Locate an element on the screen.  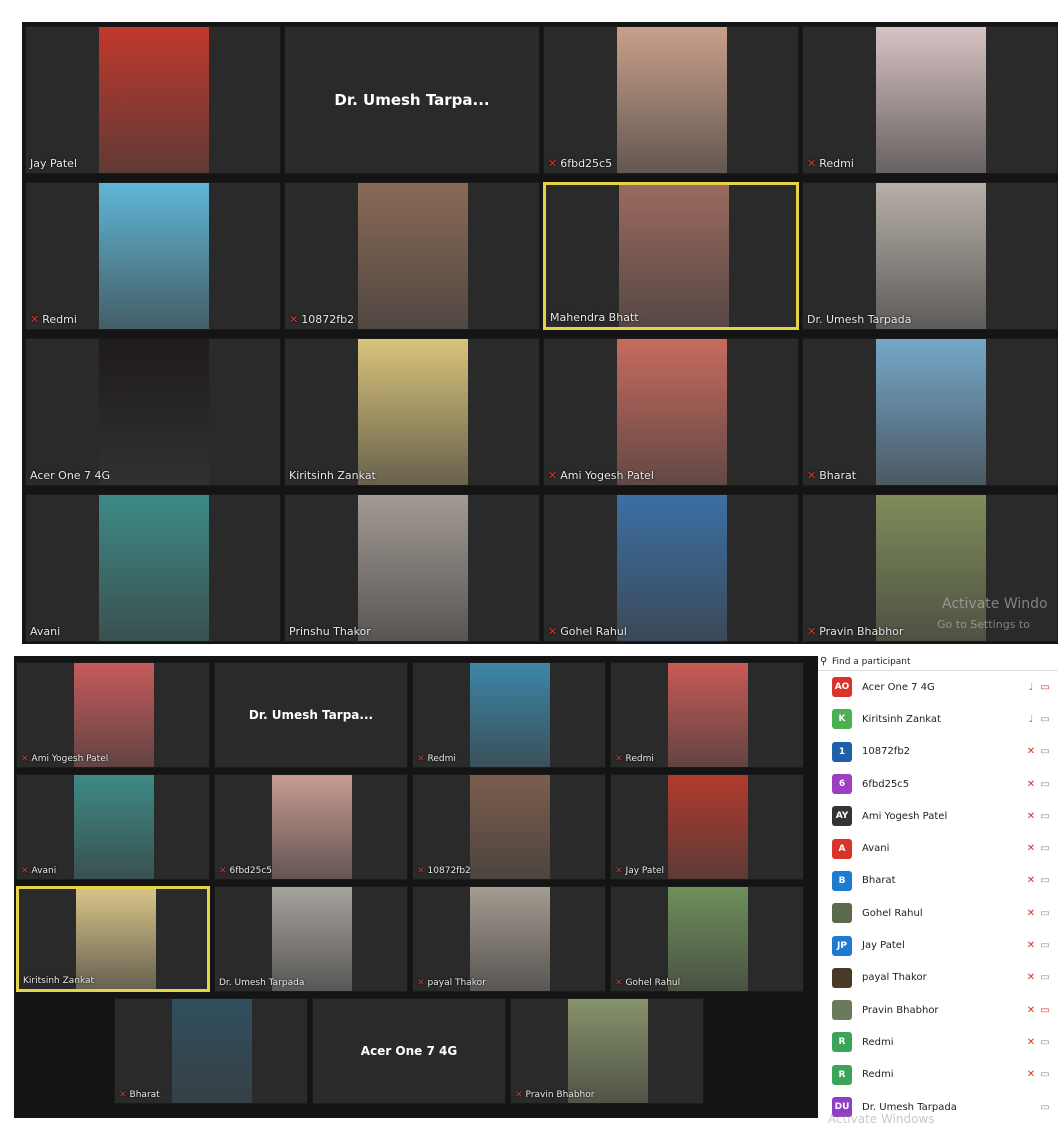
video-tile-payal-thakor: ✕ payal Thakor is located at coordinates (509, 939).